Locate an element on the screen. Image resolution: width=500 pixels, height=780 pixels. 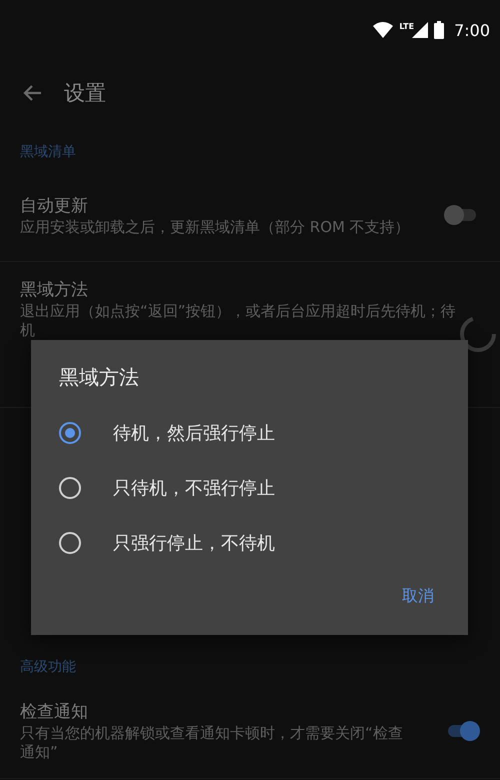
network-type: LTE is located at coordinates (406, 26).